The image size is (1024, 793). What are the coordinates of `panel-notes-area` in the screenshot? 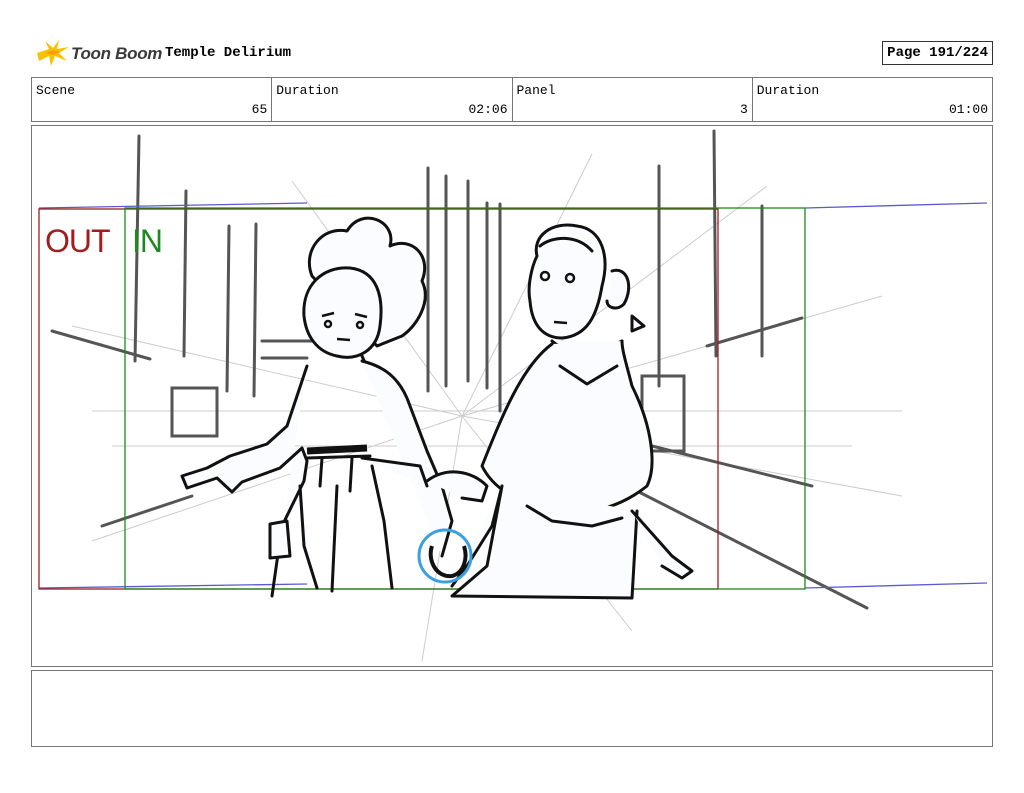 It's located at (512, 708).